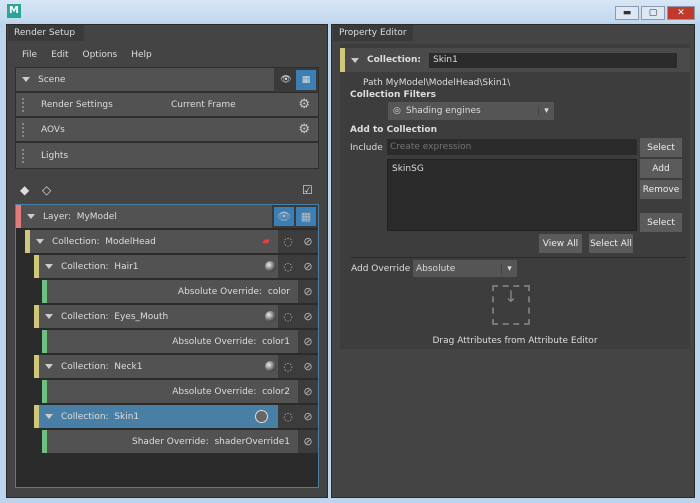  I want to click on add-to-collection-heading: Add to Collection, so click(393, 130).